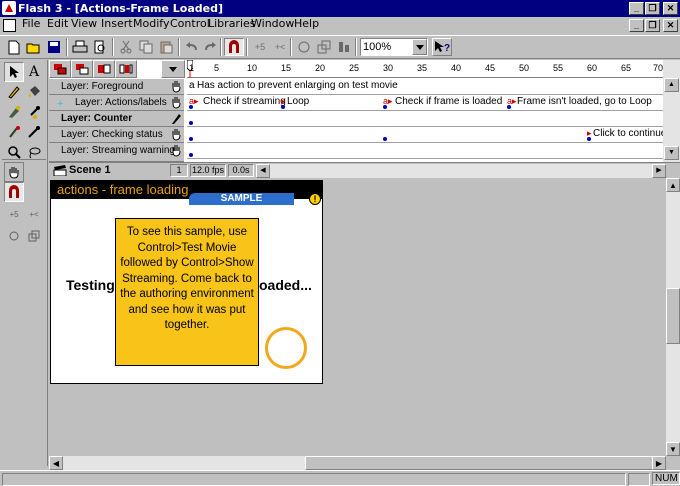  I want to click on minimize-button: _, so click(636, 8).